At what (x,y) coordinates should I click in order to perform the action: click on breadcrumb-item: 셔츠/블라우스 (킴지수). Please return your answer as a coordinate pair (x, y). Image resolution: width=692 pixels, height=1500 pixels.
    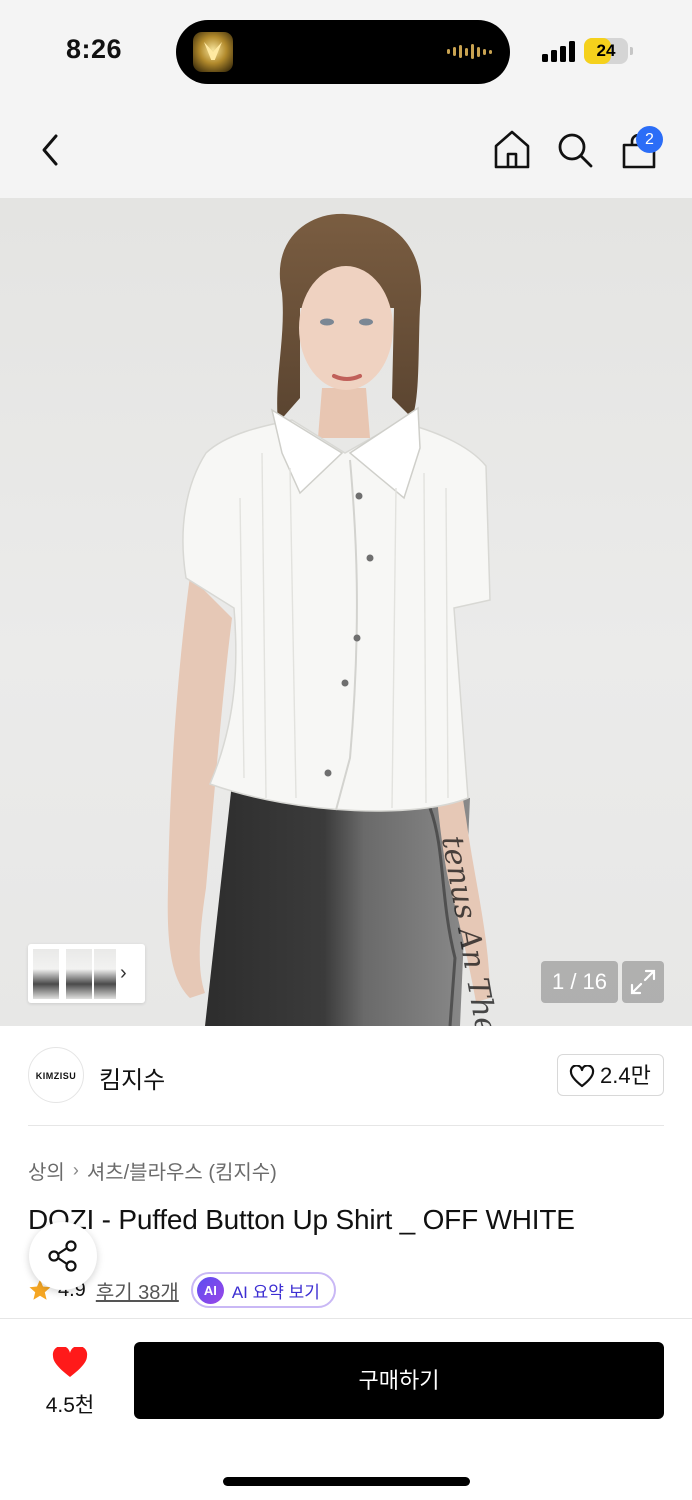
    Looking at the image, I should click on (182, 1170).